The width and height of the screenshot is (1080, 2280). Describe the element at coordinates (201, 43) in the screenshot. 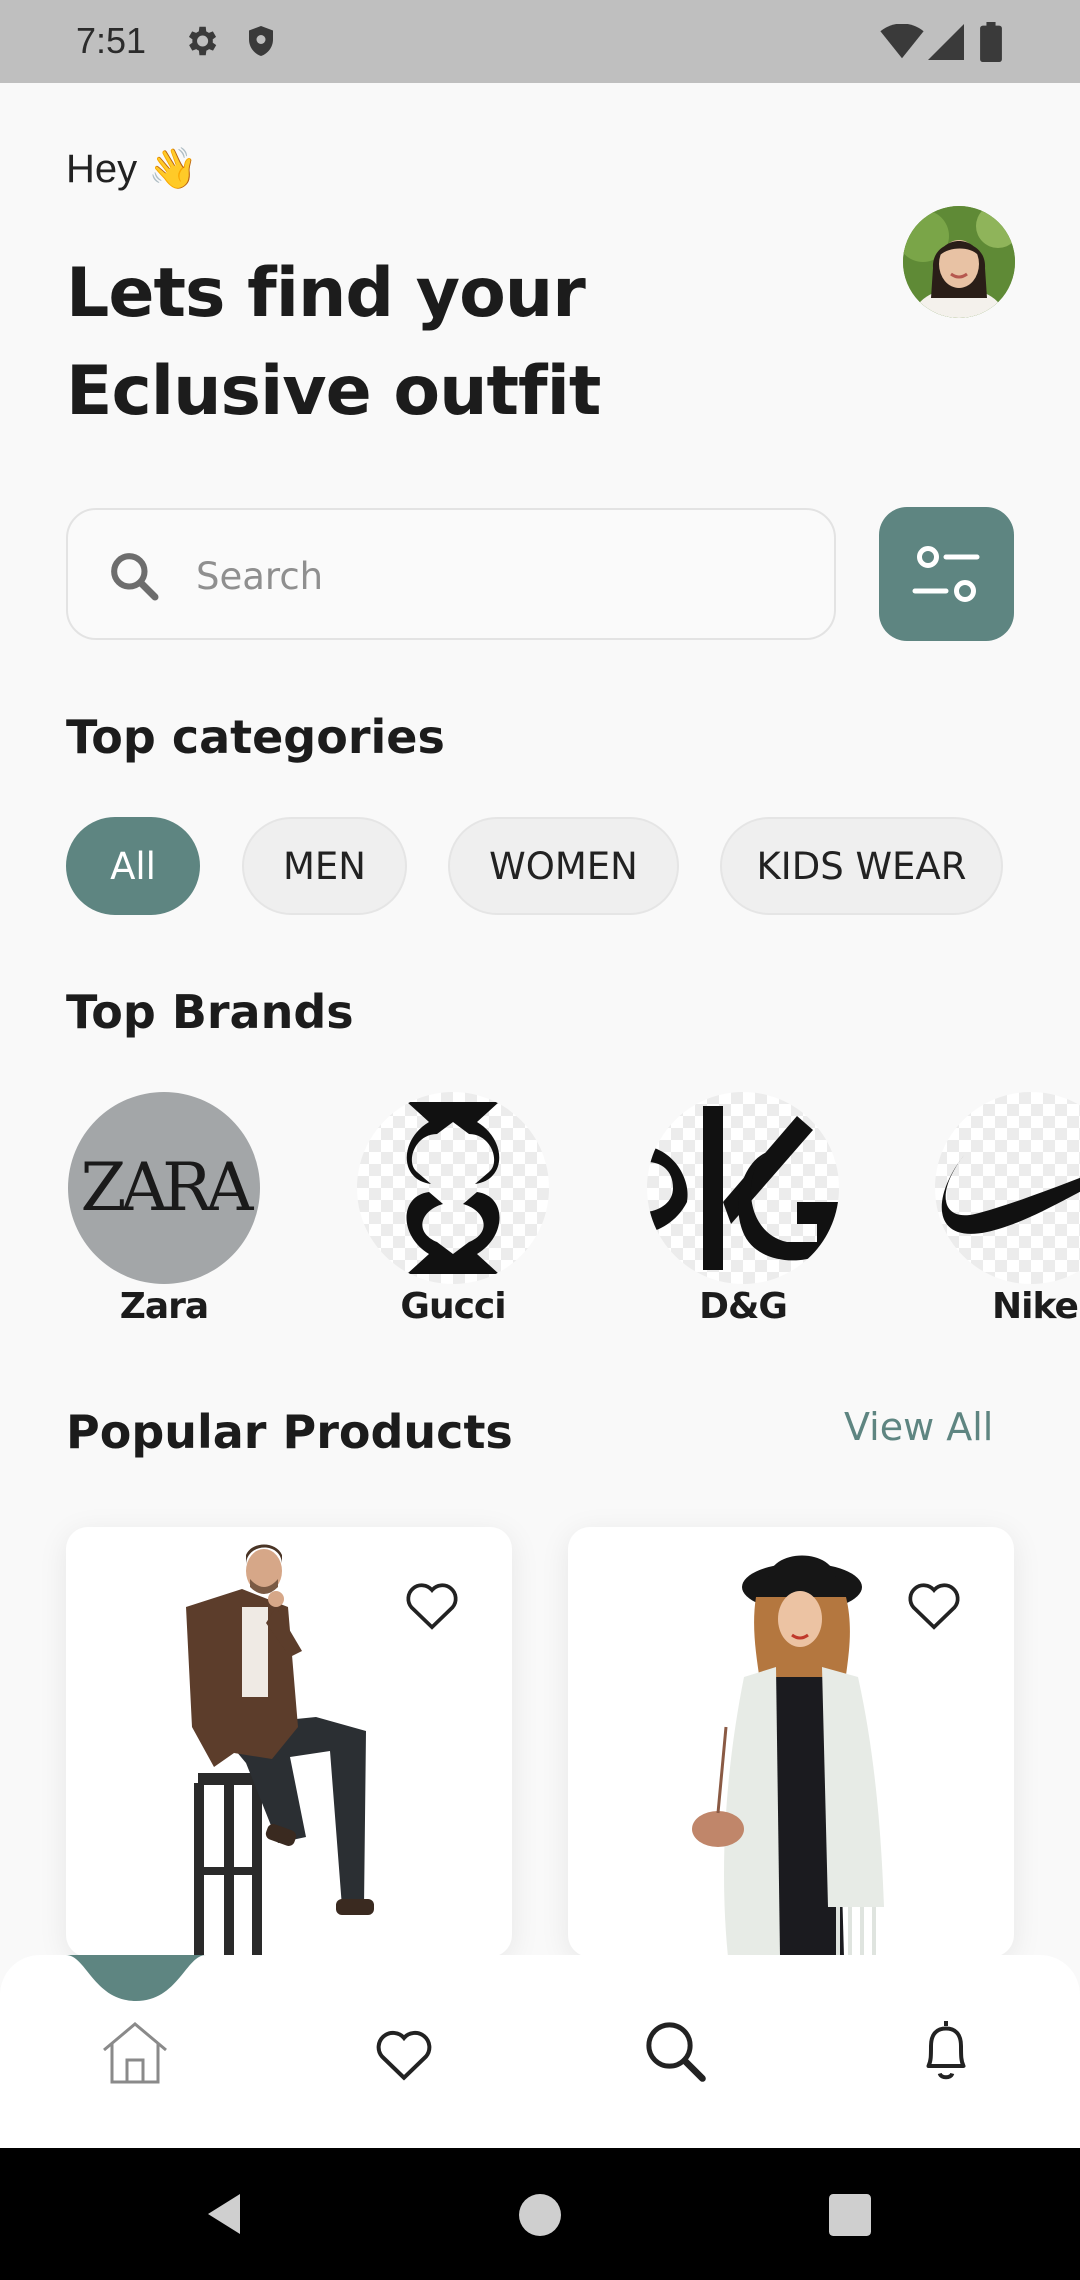

I see `settings-icon` at that location.